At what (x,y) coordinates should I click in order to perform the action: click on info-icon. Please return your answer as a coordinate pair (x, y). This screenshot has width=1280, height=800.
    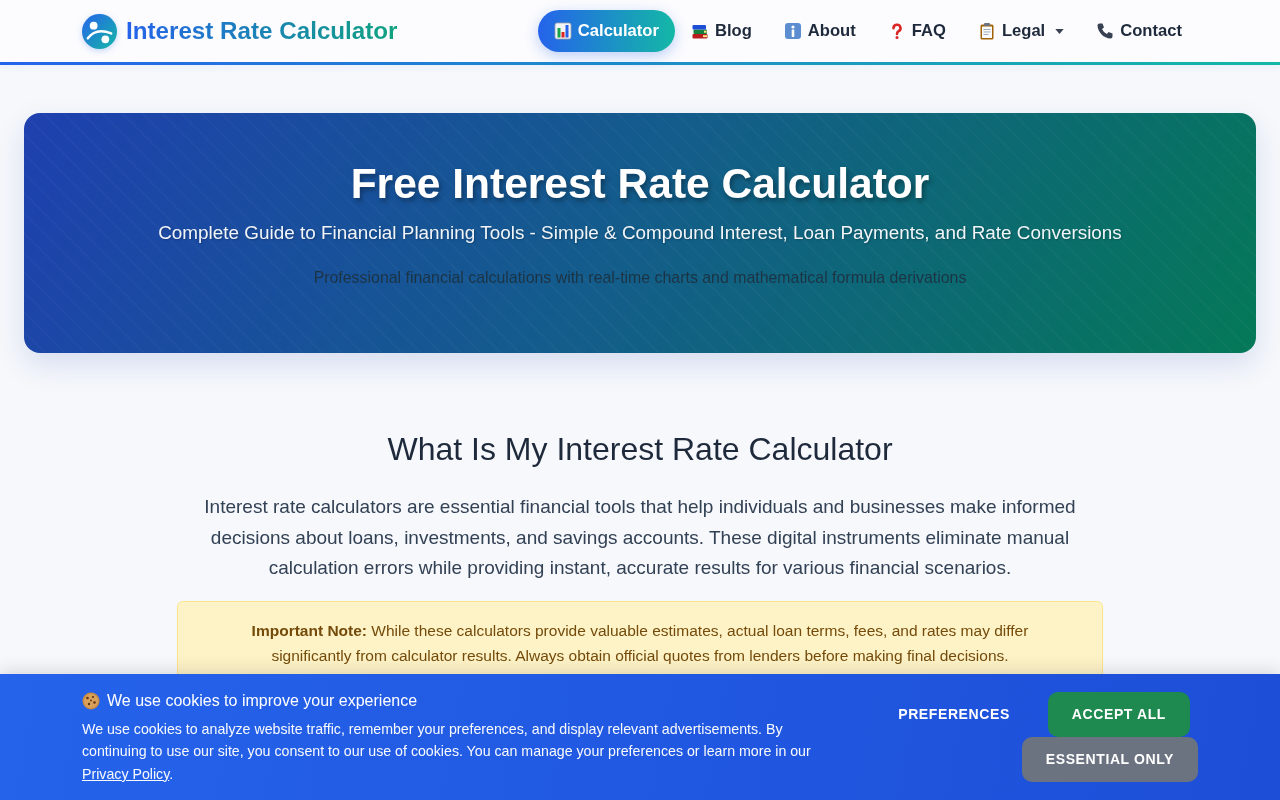
    Looking at the image, I should click on (792, 31).